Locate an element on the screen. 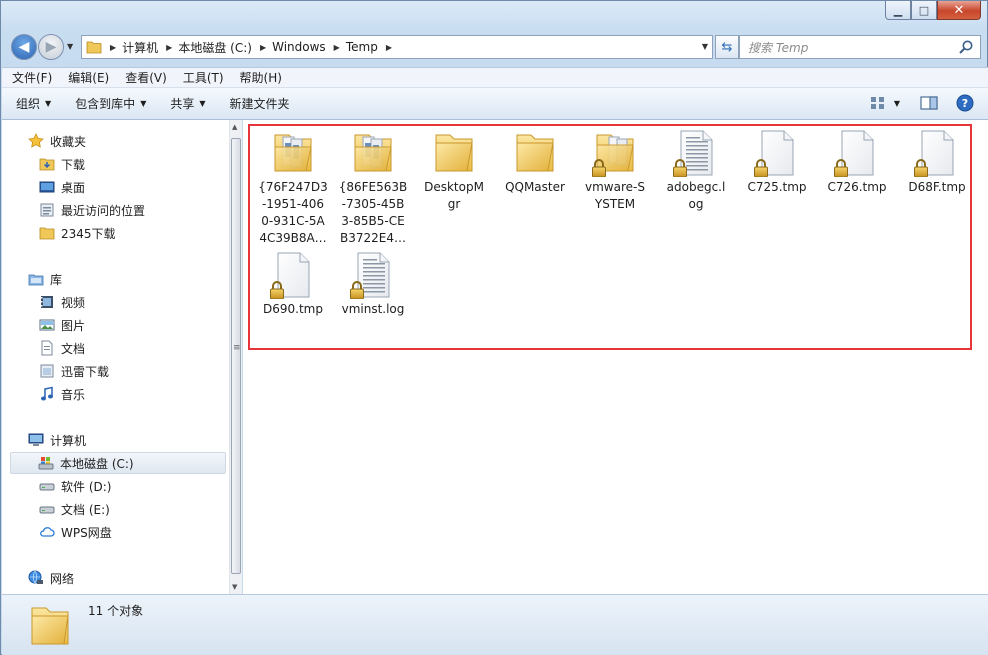 This screenshot has height=655, width=988. nav-item-label: 音乐 is located at coordinates (73, 394).